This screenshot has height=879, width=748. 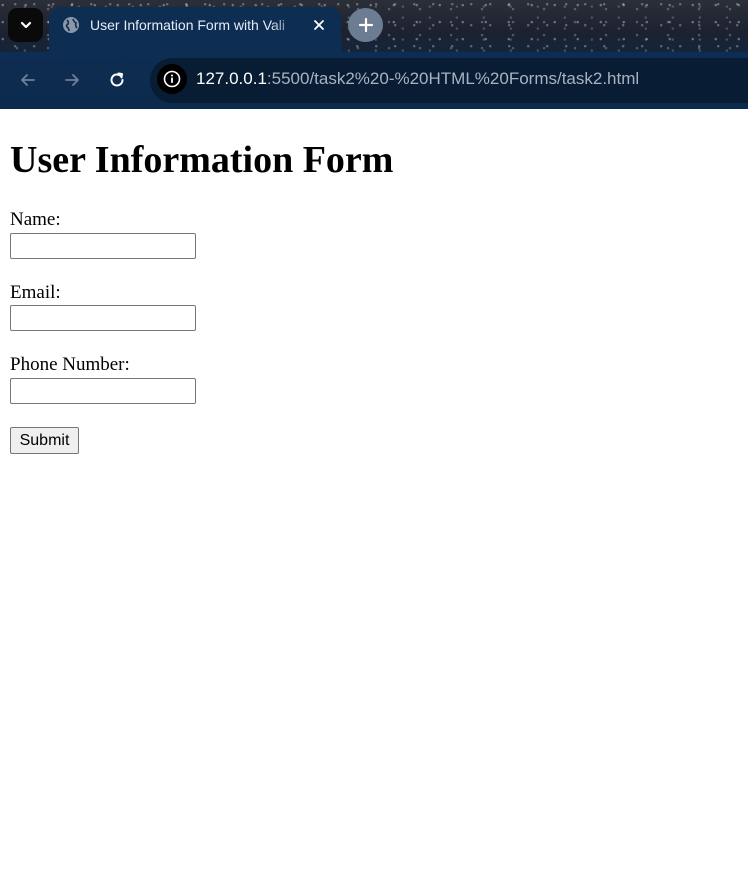 What do you see at coordinates (70, 364) in the screenshot?
I see `phone-number-label: Phone Number:` at bounding box center [70, 364].